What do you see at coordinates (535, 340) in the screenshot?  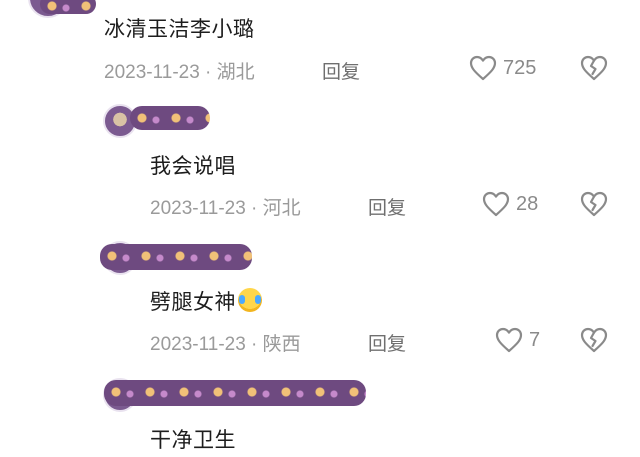 I see `like-count: 7` at bounding box center [535, 340].